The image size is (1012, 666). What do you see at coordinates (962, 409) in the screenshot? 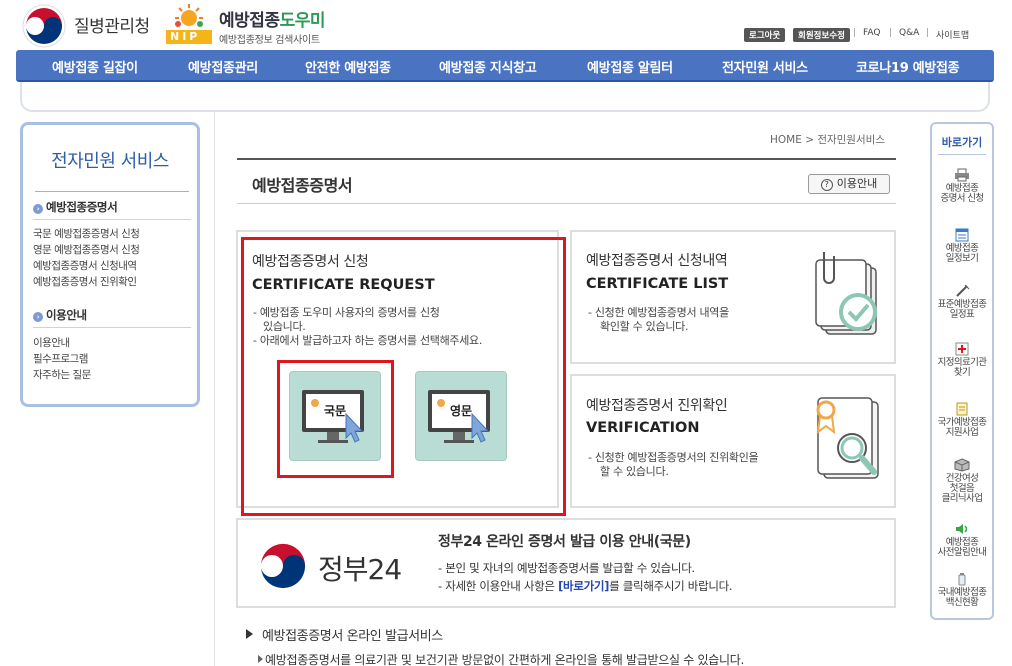
I see `document-icon` at bounding box center [962, 409].